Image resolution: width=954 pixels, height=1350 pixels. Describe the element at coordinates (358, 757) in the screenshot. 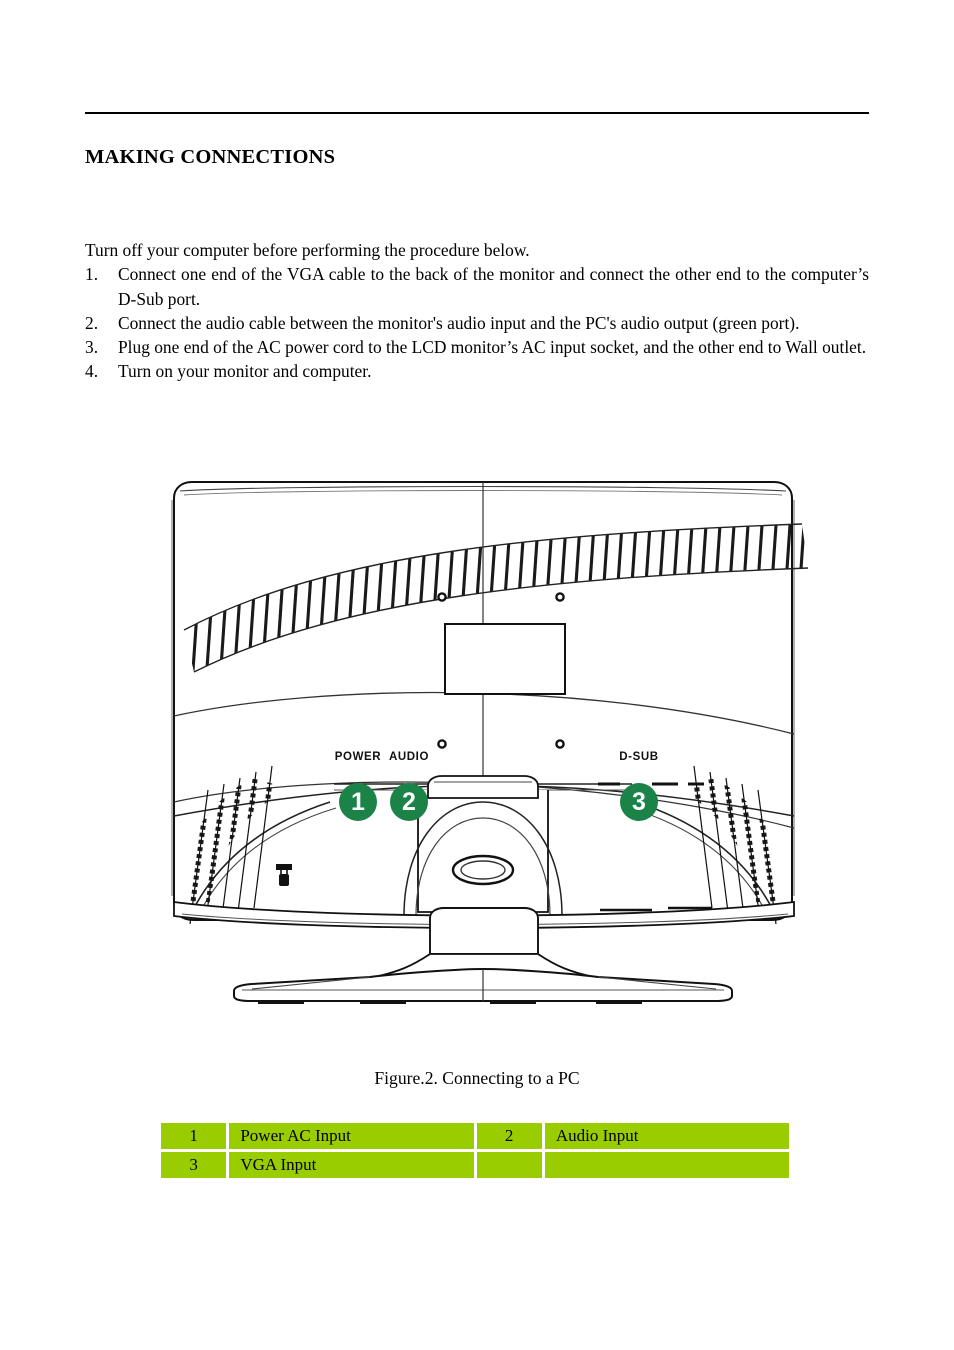

I see `port-label-power: POWER` at that location.